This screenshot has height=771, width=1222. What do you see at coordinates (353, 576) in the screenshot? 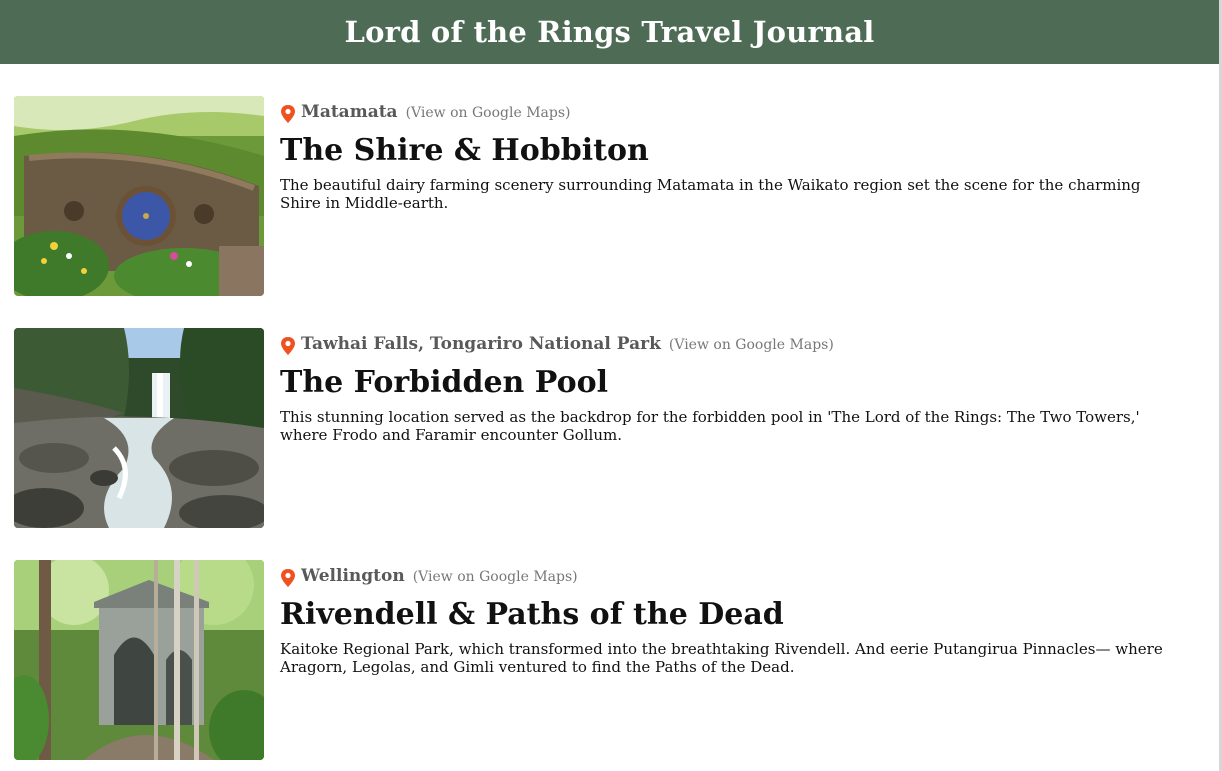
I see `location-name: Wellington` at bounding box center [353, 576].